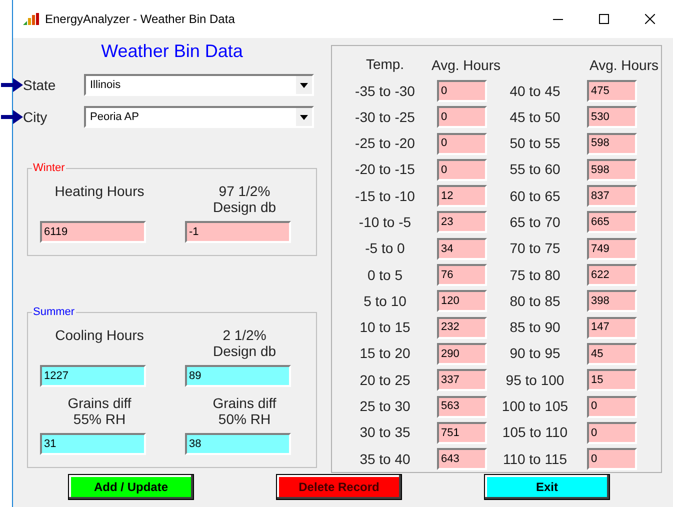 The image size is (673, 507). Describe the element at coordinates (462, 353) in the screenshot. I see `text-field: 290` at that location.